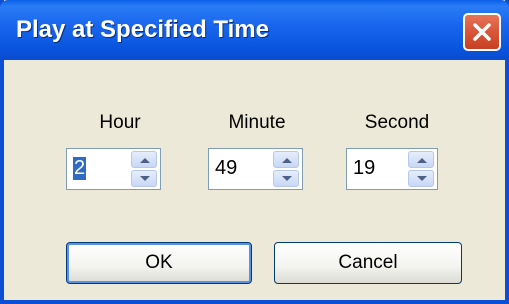 The width and height of the screenshot is (509, 304). I want to click on hour-value: 2, so click(80, 168).